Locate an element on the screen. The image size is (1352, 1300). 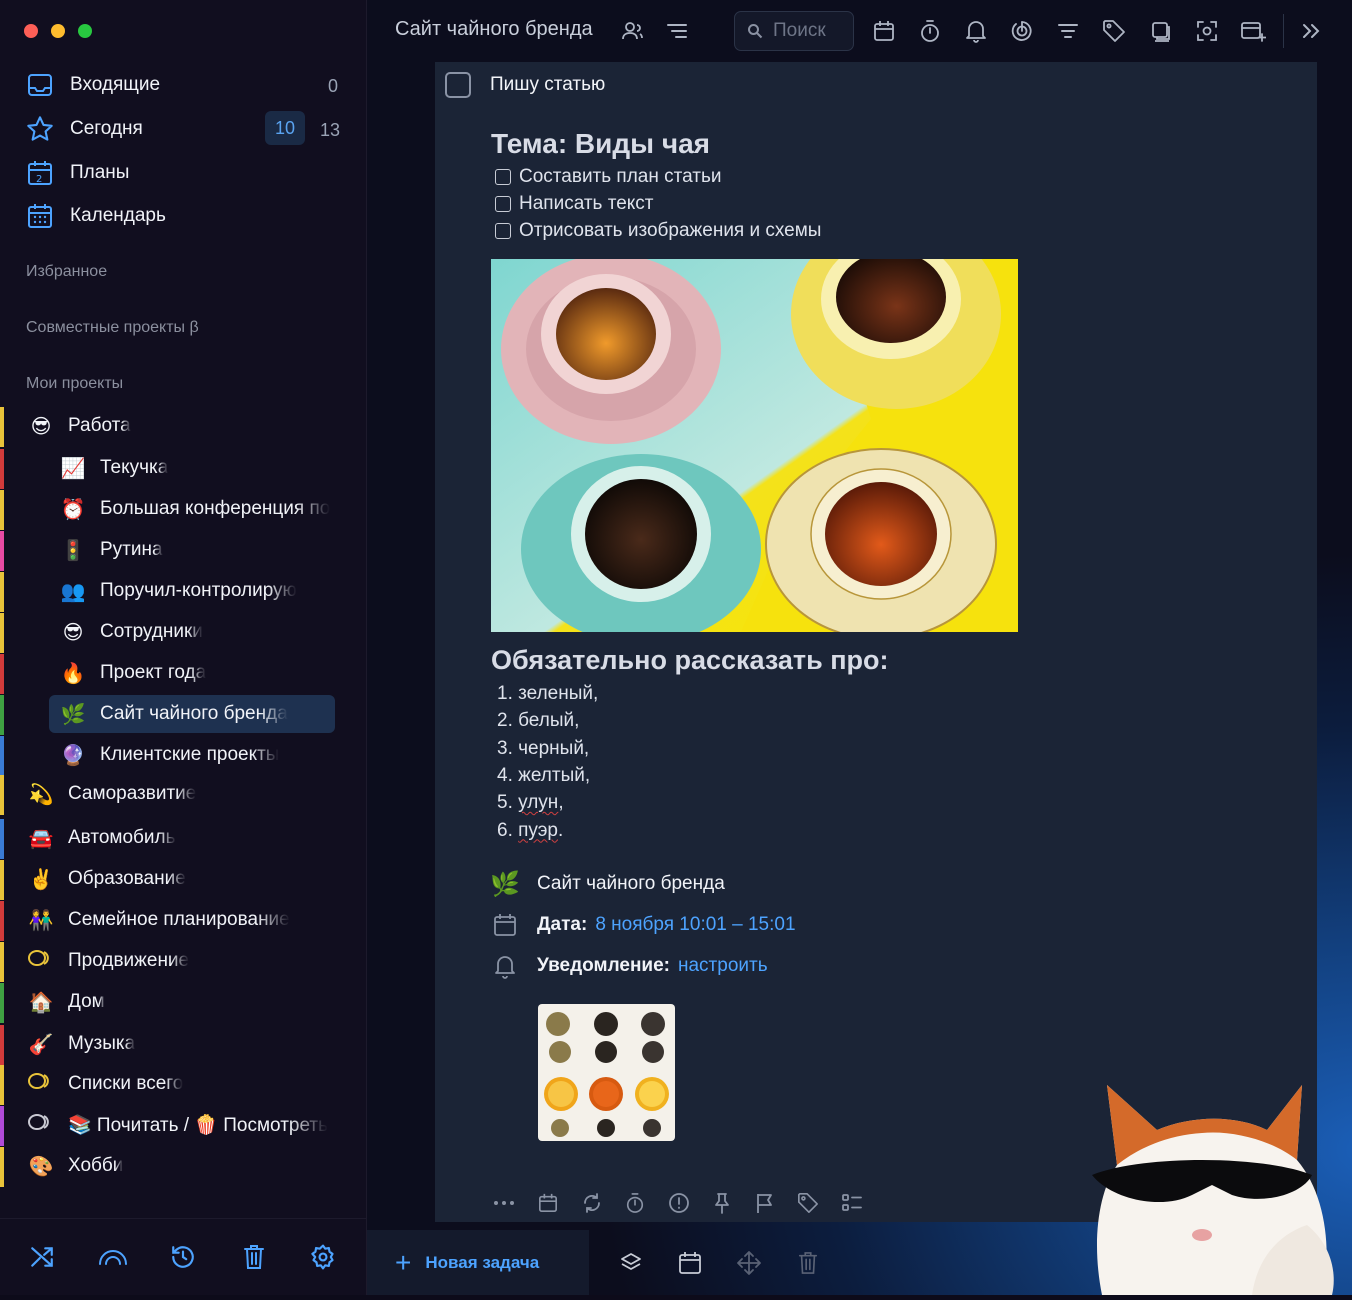
project-label: Семейное планирование is located at coordinates (179, 919).